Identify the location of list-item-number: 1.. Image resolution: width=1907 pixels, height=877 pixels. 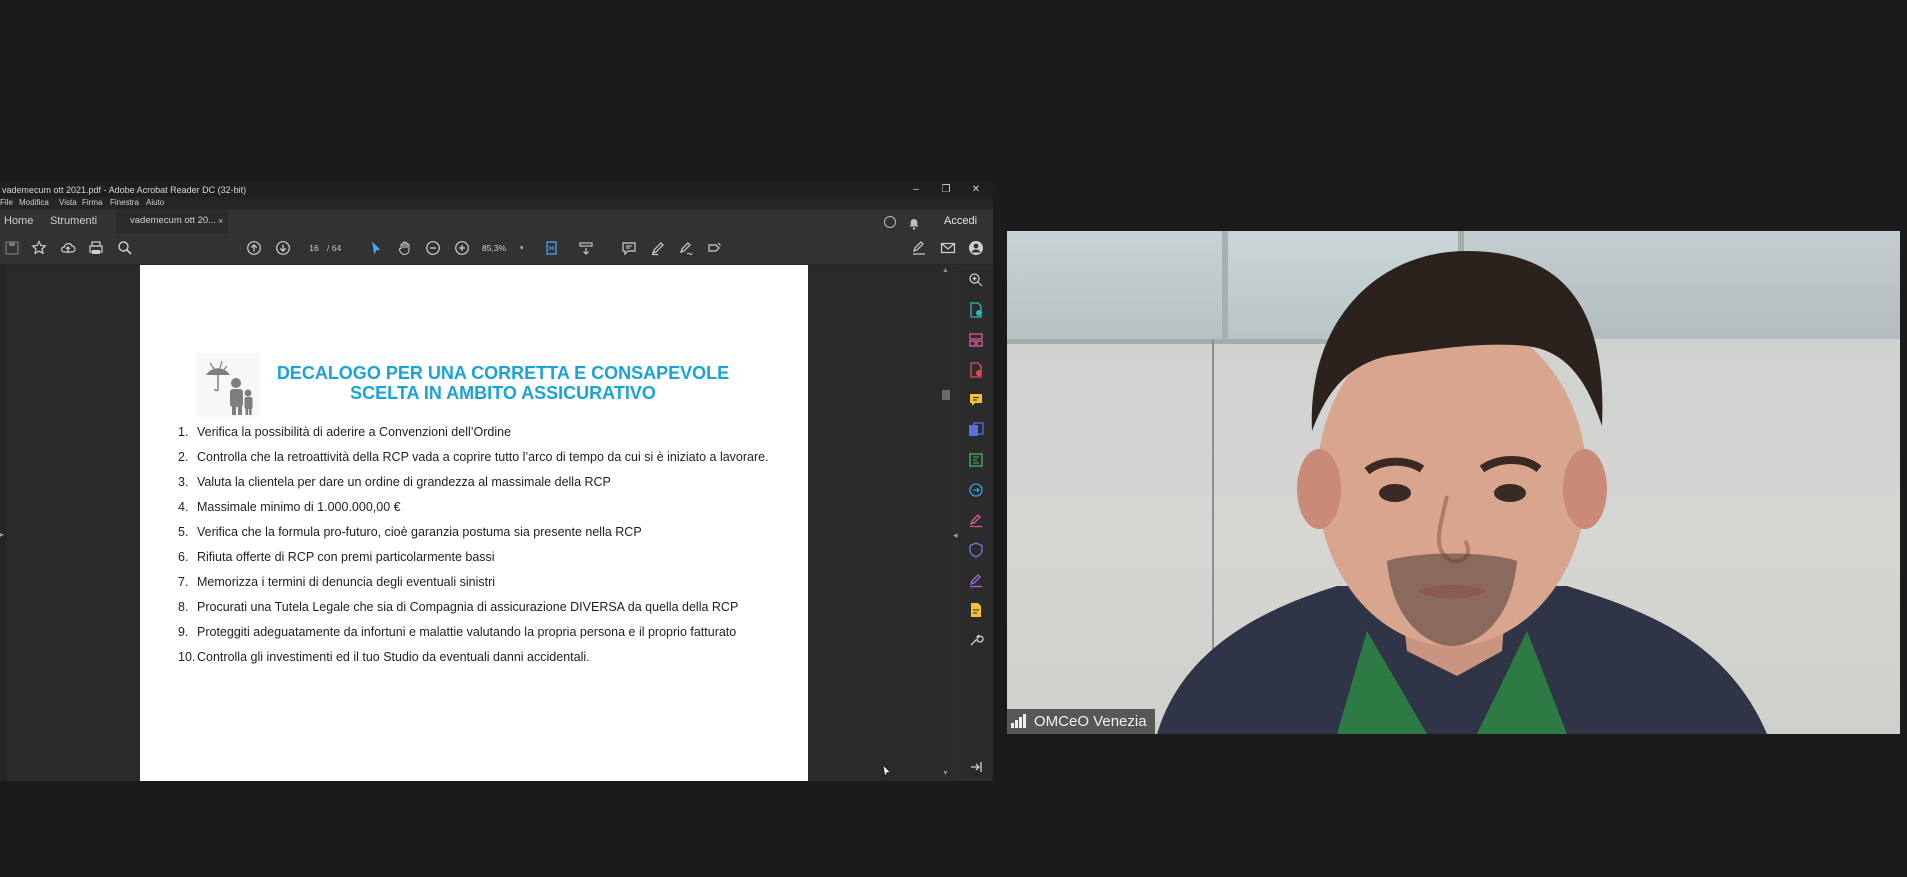
(183, 432).